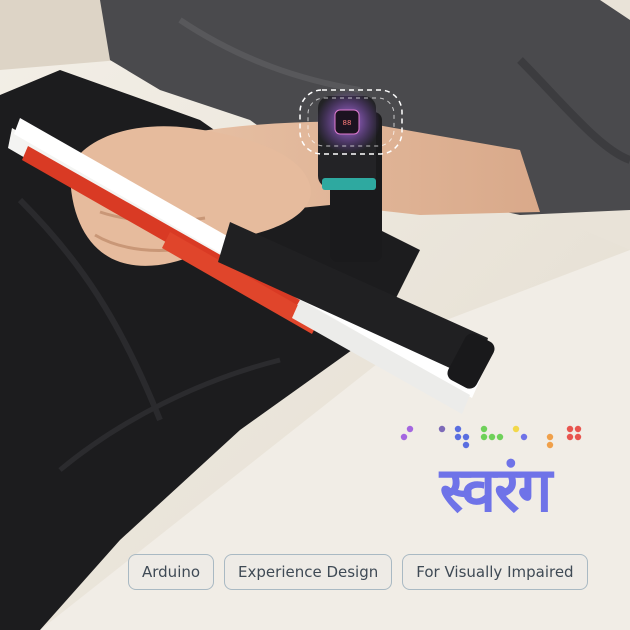 This screenshot has height=630, width=630. Describe the element at coordinates (496, 489) in the screenshot. I see `project-title: स्वरंग` at that location.